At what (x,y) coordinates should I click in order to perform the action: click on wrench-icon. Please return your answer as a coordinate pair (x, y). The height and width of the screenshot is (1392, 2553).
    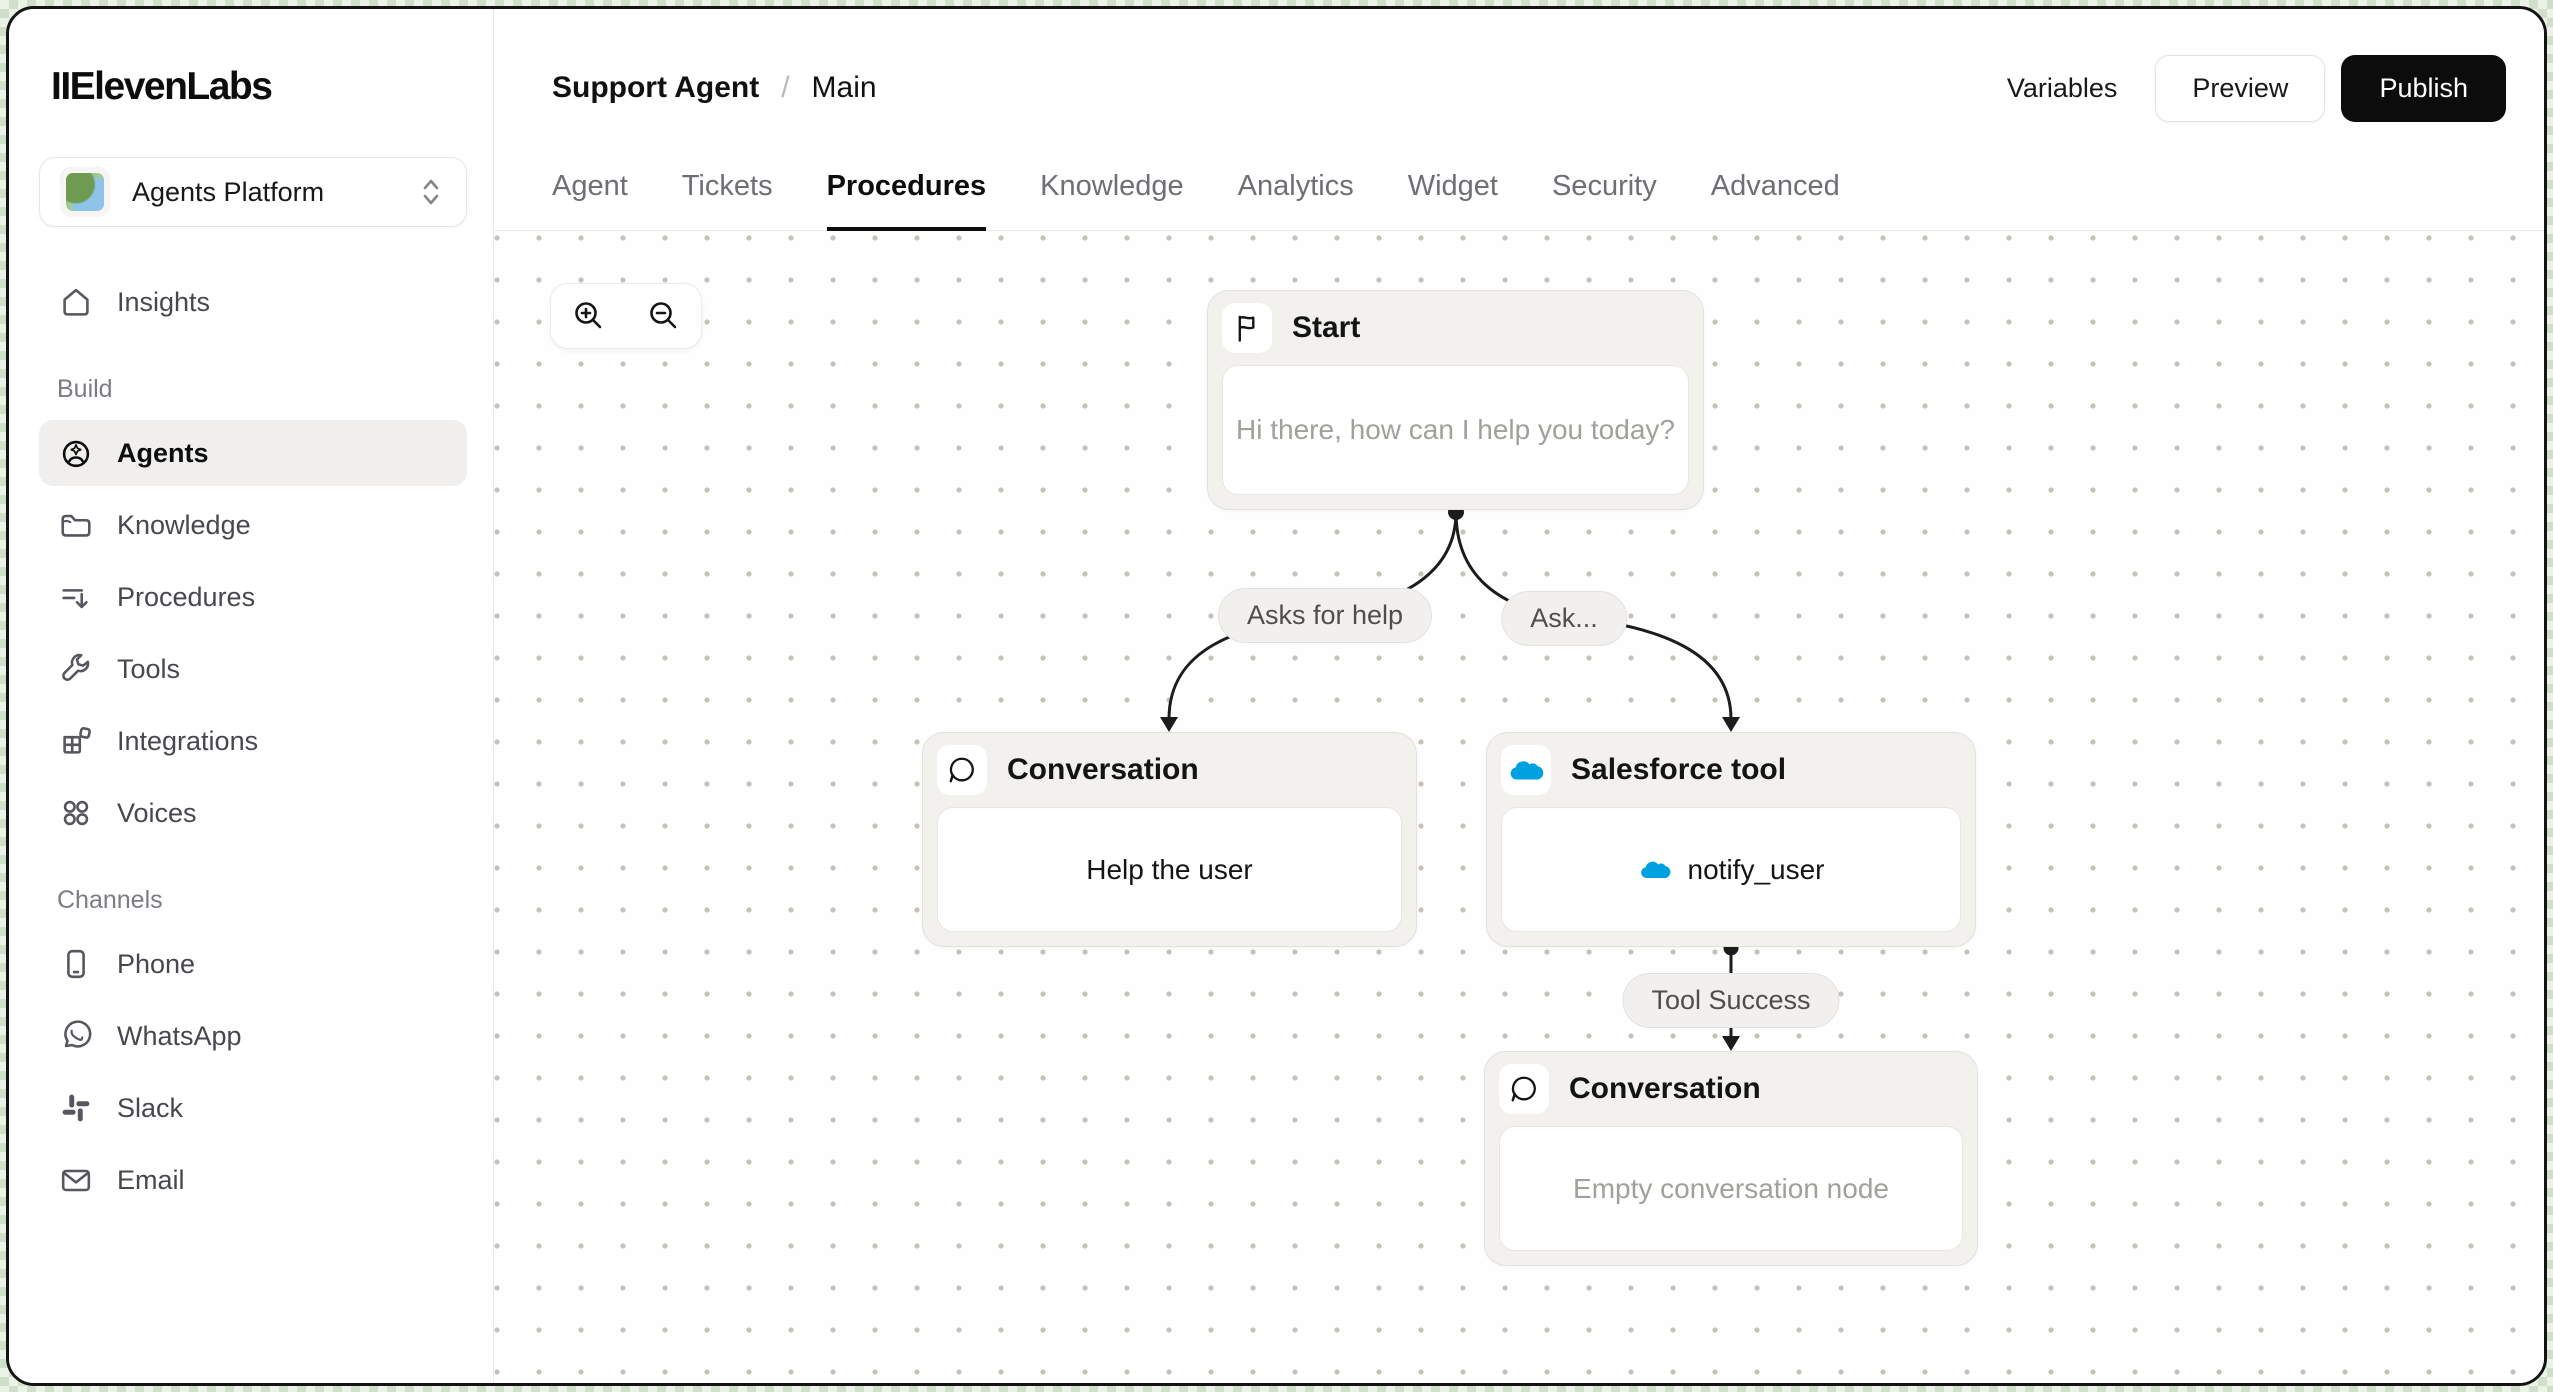
    Looking at the image, I should click on (76, 669).